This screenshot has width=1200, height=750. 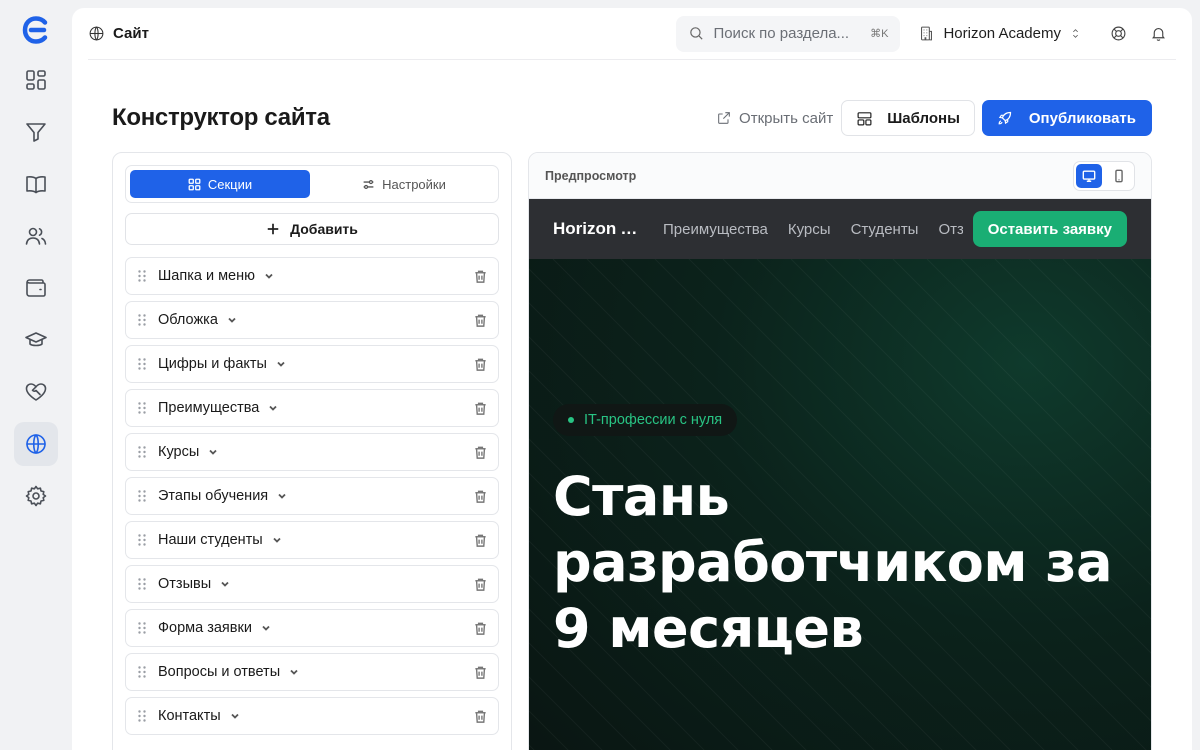 I want to click on search-input: Поиск по раздела... ⌘K, so click(x=788, y=33).